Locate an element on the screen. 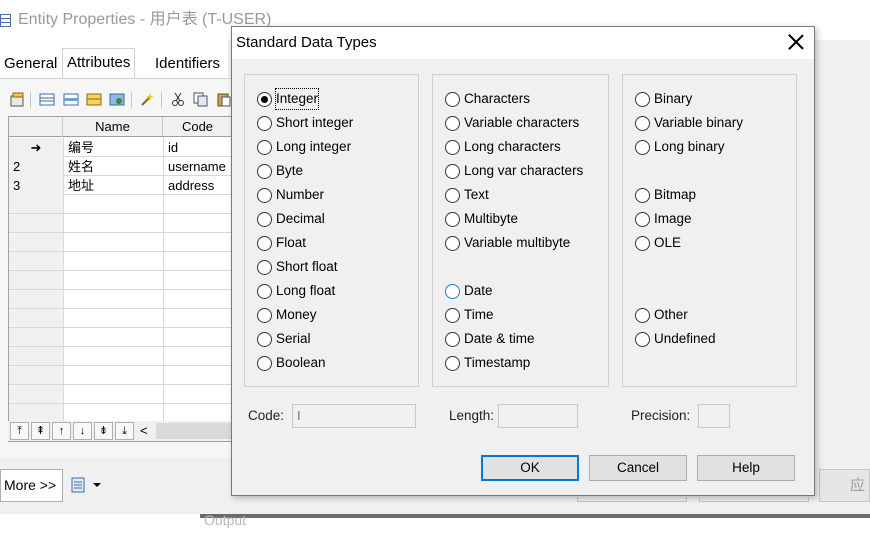 The image size is (870, 539). scroll-left-arrow: < is located at coordinates (144, 430).